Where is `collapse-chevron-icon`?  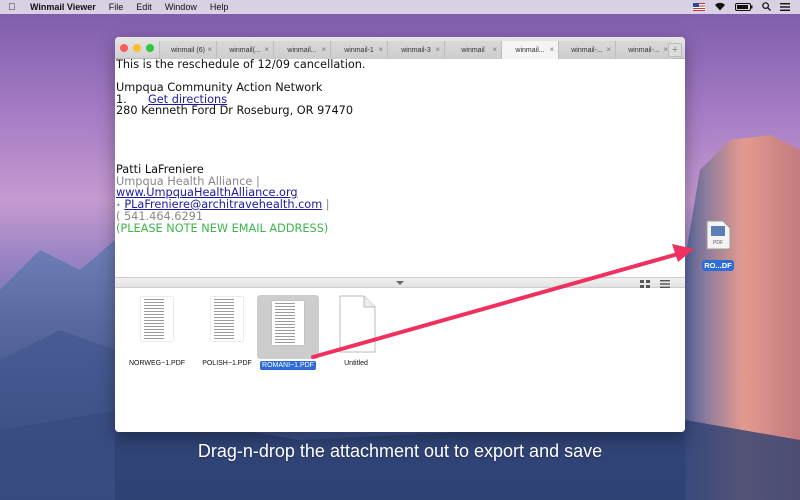
collapse-chevron-icon is located at coordinates (400, 283).